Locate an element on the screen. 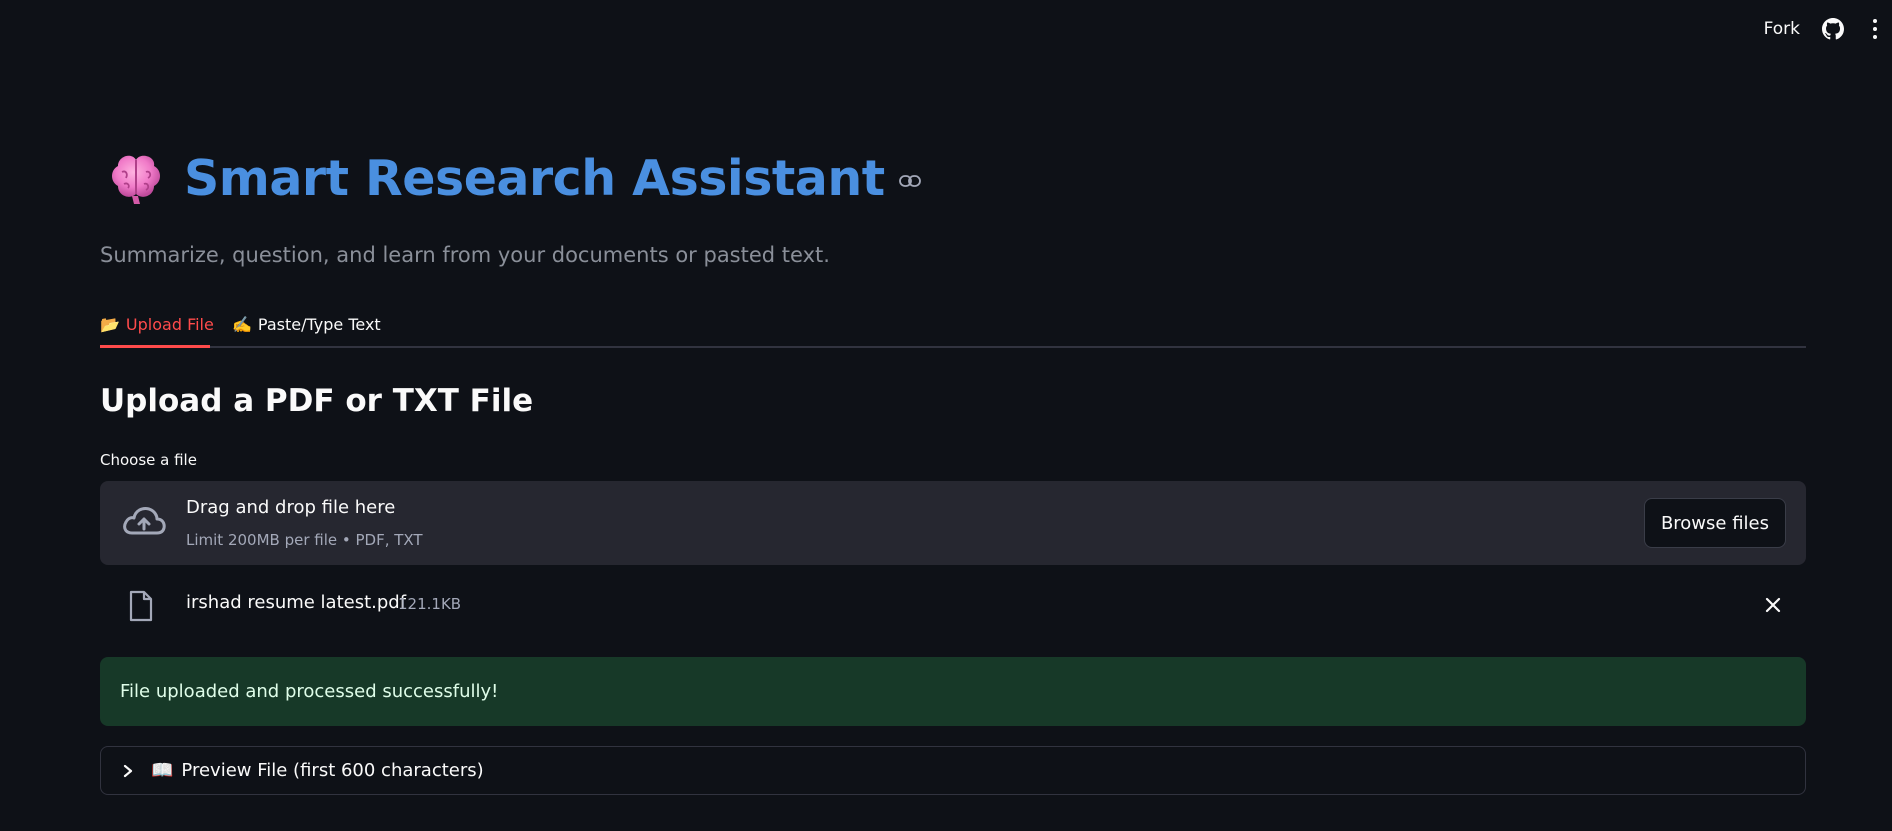 The height and width of the screenshot is (831, 1892). tab-bar: 📂 Upload File ✍️ Paste/Type Text is located at coordinates (953, 324).